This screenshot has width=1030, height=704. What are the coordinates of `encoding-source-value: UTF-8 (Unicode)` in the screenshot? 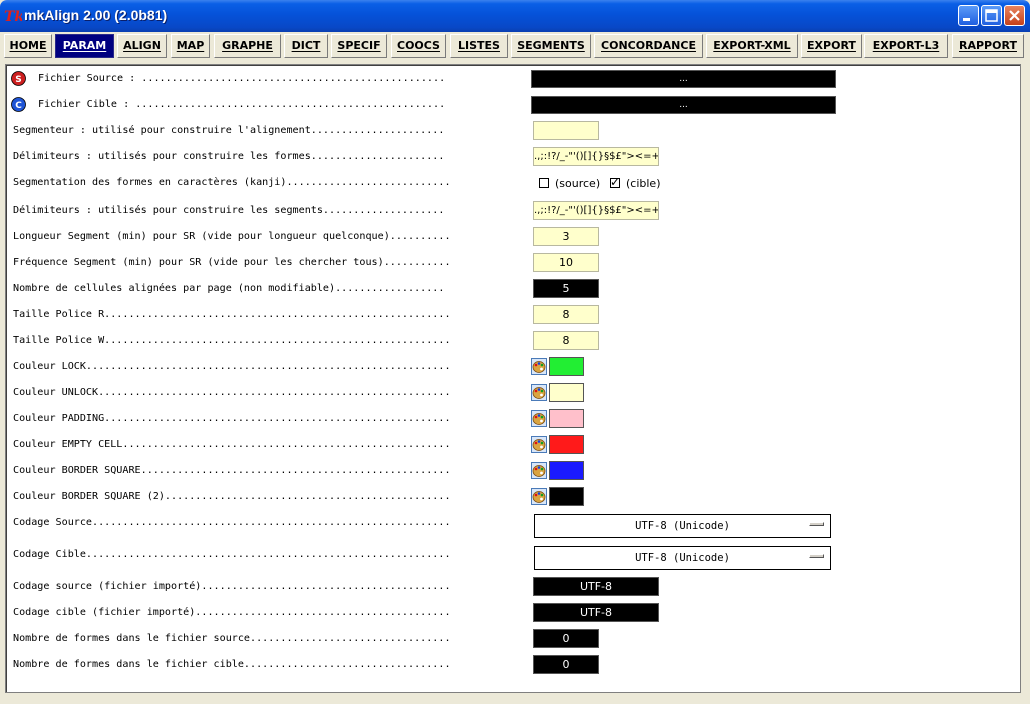 It's located at (682, 526).